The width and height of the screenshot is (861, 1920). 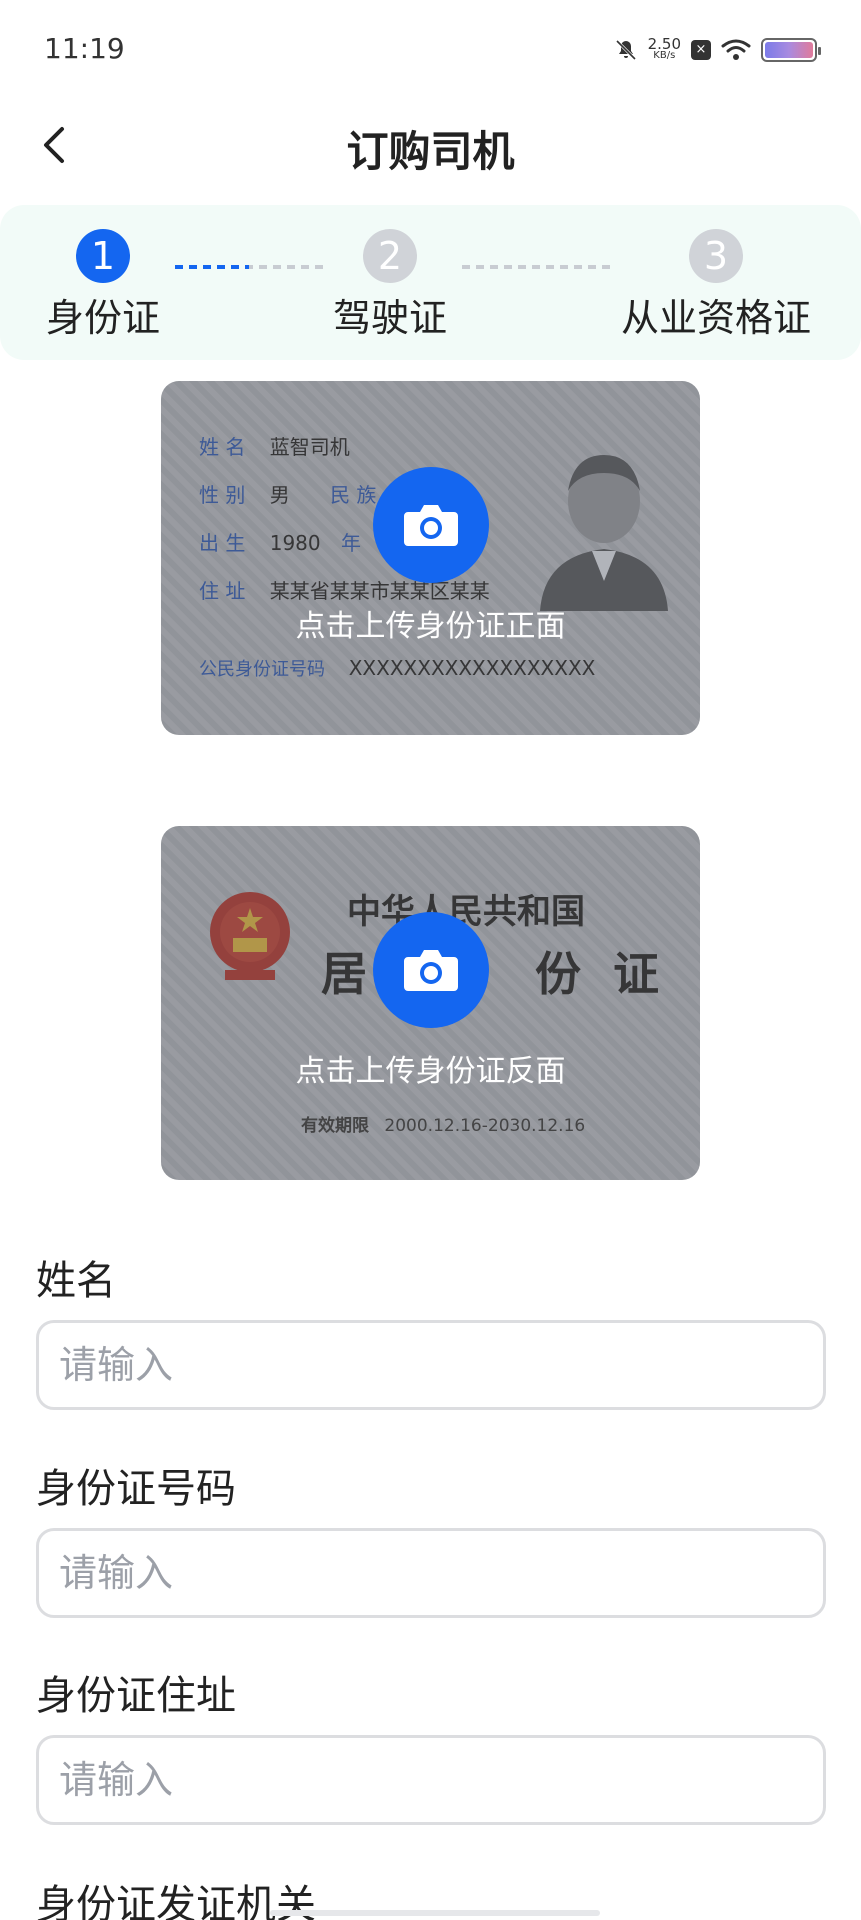 I want to click on step-label: 从业资格证, so click(x=715, y=318).